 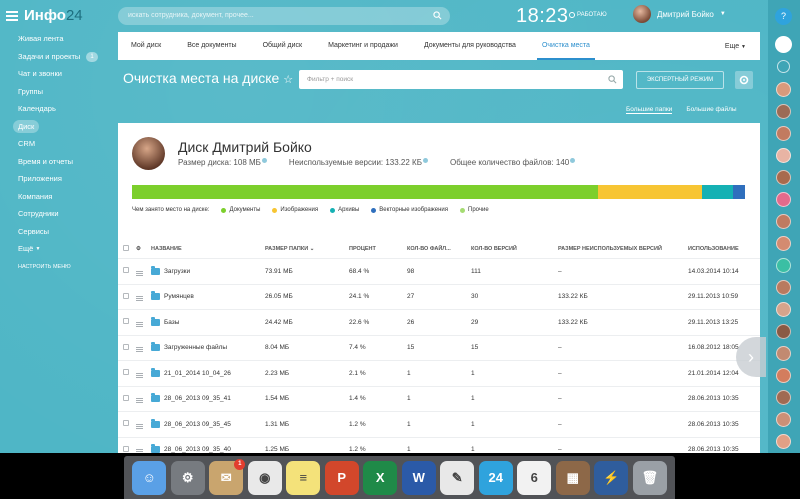 What do you see at coordinates (679, 14) in the screenshot?
I see `user-menu: Дмитрий Бойко ▼` at bounding box center [679, 14].